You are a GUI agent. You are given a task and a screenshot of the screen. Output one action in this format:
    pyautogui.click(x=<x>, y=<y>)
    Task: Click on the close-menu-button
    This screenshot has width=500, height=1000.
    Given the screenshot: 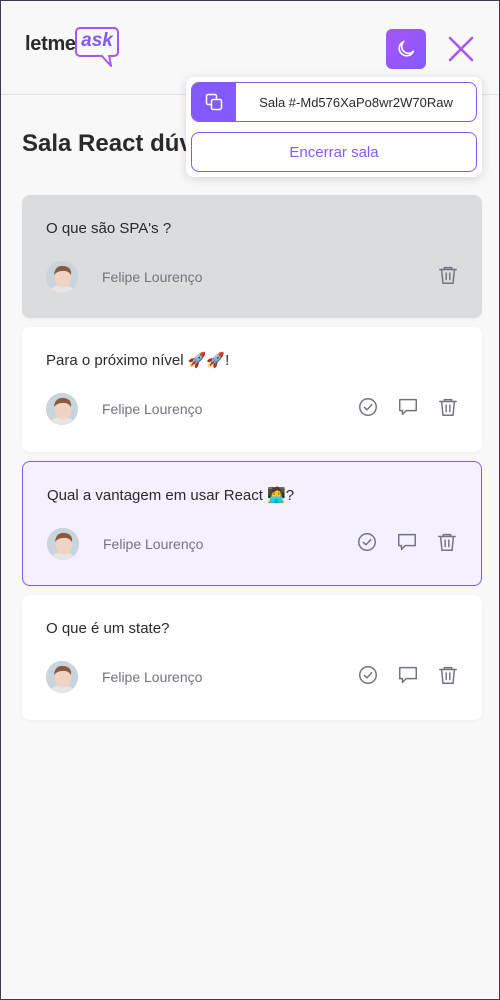 What is the action you would take?
    pyautogui.click(x=461, y=49)
    